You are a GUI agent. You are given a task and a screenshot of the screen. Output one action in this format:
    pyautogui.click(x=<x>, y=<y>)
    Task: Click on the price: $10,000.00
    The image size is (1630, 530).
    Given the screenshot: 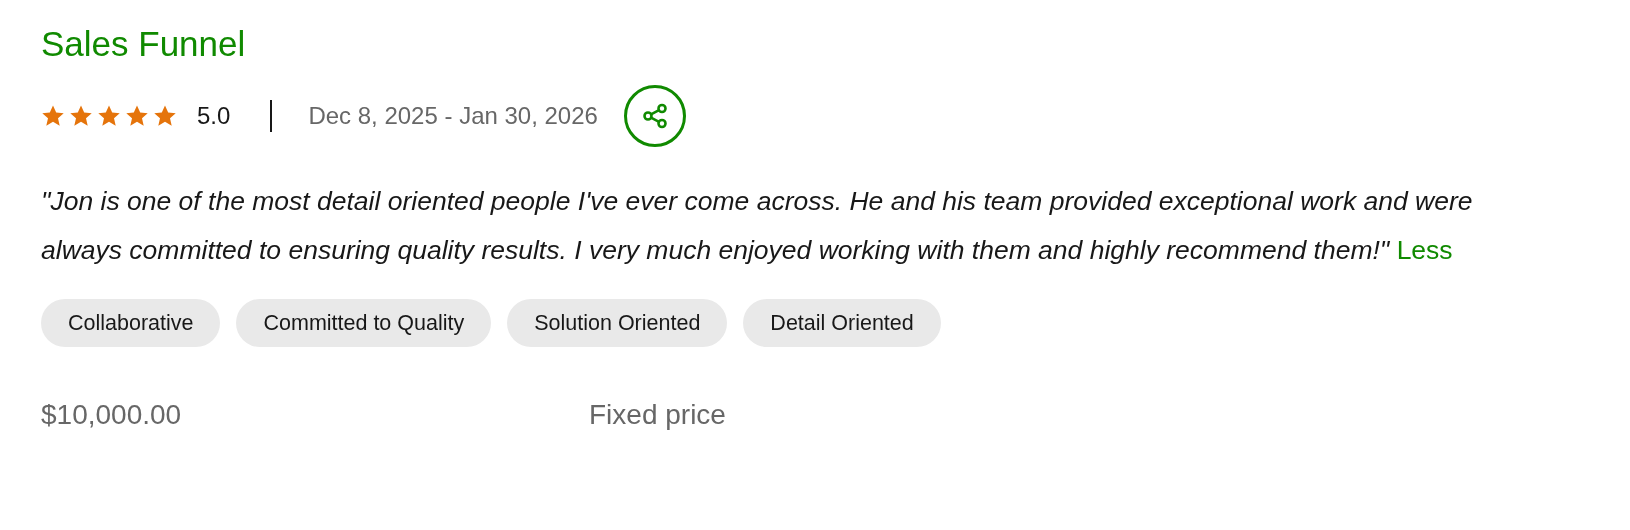 What is the action you would take?
    pyautogui.click(x=112, y=415)
    